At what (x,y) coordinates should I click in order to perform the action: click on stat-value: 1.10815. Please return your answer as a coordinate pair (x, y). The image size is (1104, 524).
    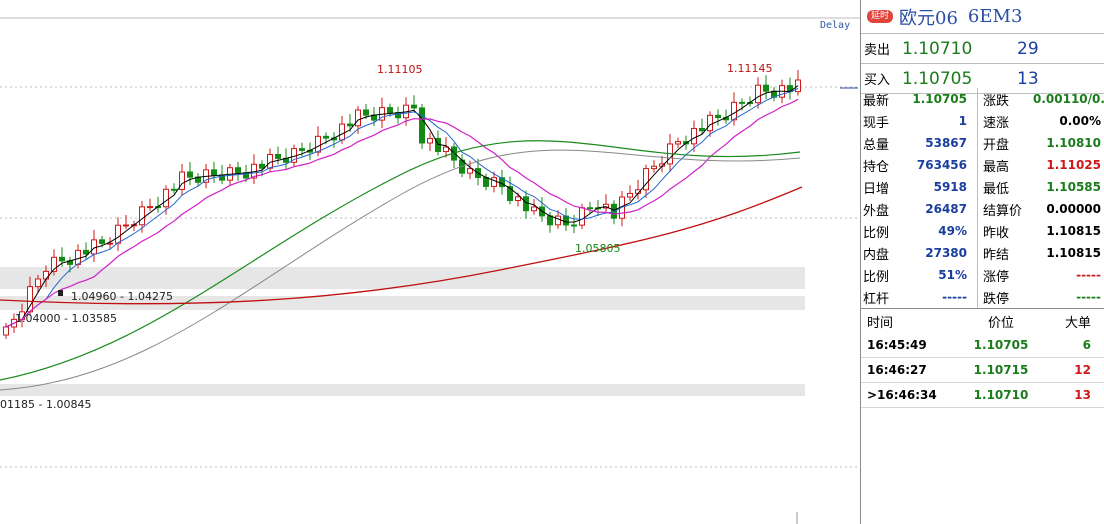
    Looking at the image, I should click on (1073, 253).